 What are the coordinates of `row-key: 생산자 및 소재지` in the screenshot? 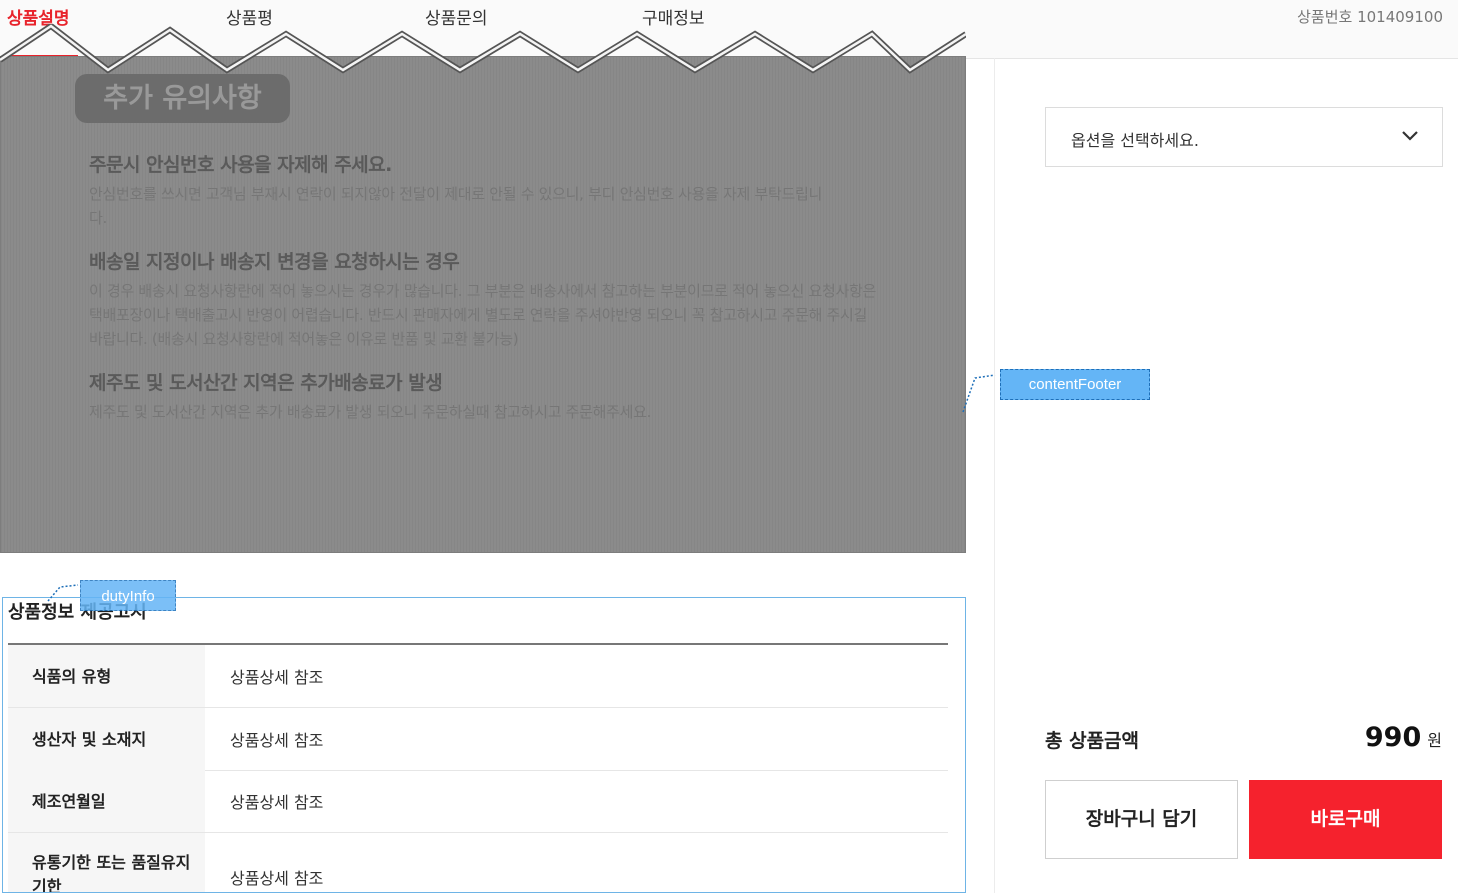 It's located at (89, 739).